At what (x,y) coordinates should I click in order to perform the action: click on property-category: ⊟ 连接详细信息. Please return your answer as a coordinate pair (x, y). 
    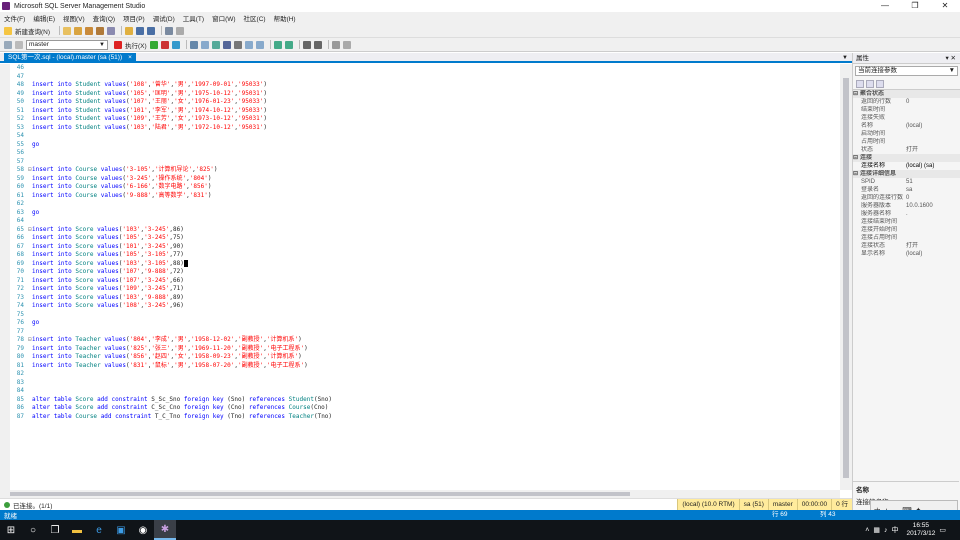
    Looking at the image, I should click on (906, 174).